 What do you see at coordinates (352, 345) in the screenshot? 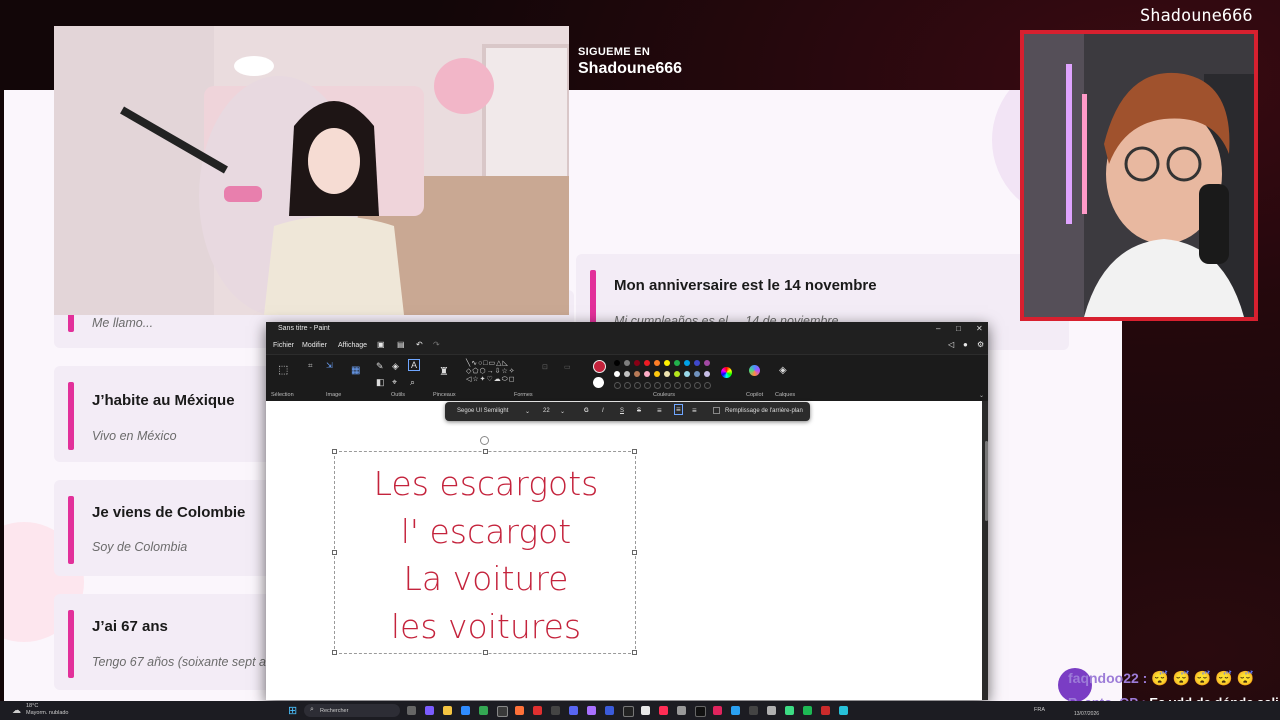
I see `menu-view: Affichage` at bounding box center [352, 345].